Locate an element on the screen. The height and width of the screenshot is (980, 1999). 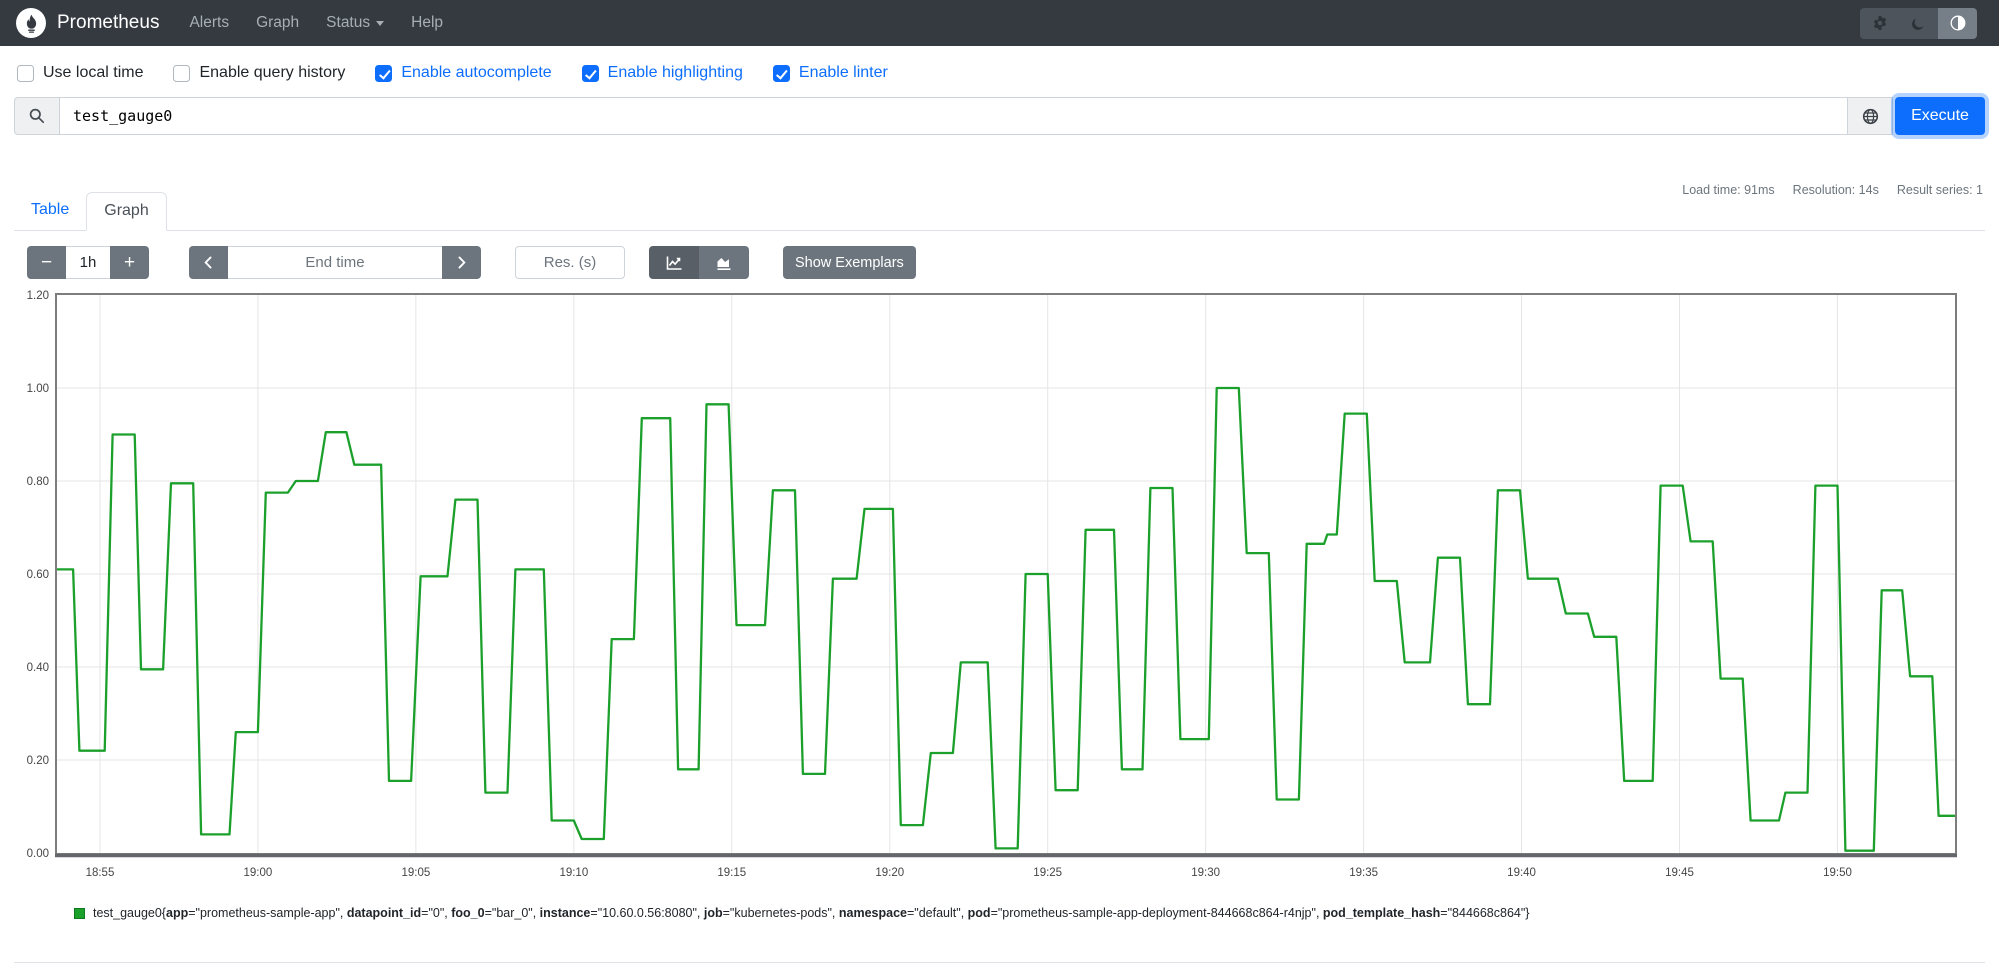
option-use-local-time: Use local time is located at coordinates (80, 73).